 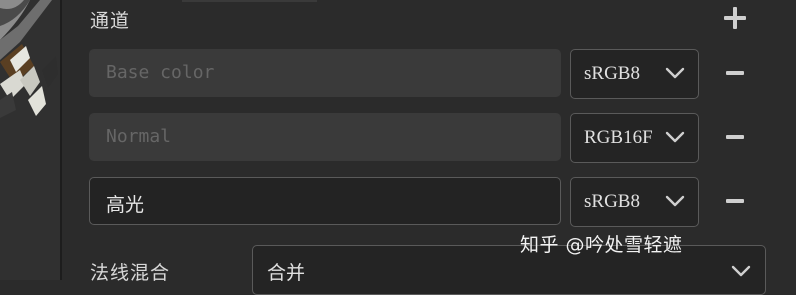 What do you see at coordinates (29, 59) in the screenshot?
I see `material-preview-thumbnail` at bounding box center [29, 59].